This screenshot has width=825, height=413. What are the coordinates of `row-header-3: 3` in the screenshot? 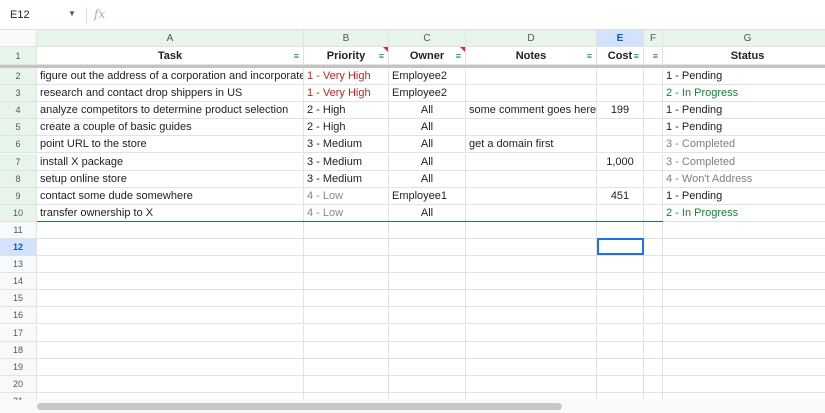 It's located at (18, 94).